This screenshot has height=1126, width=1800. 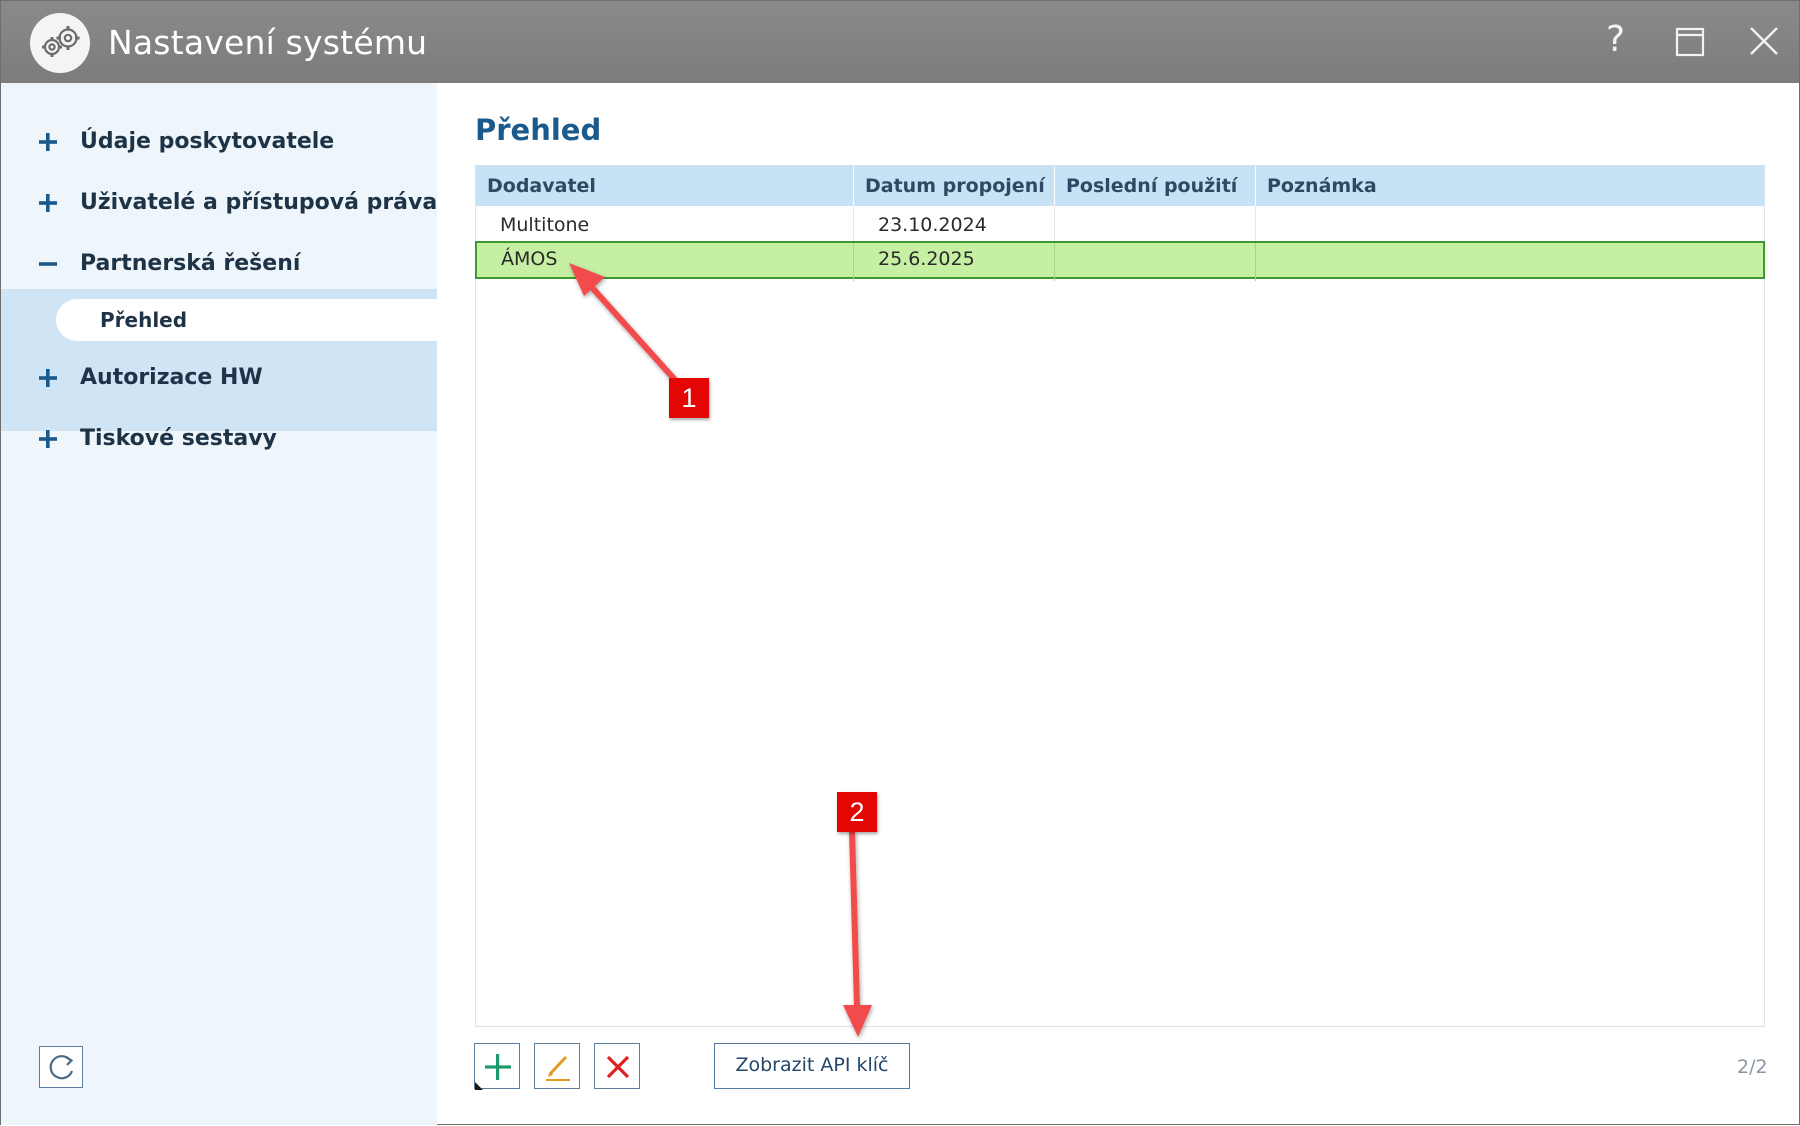 I want to click on table-row-selected: ÁMOS 25.6.2025, so click(x=1120, y=261).